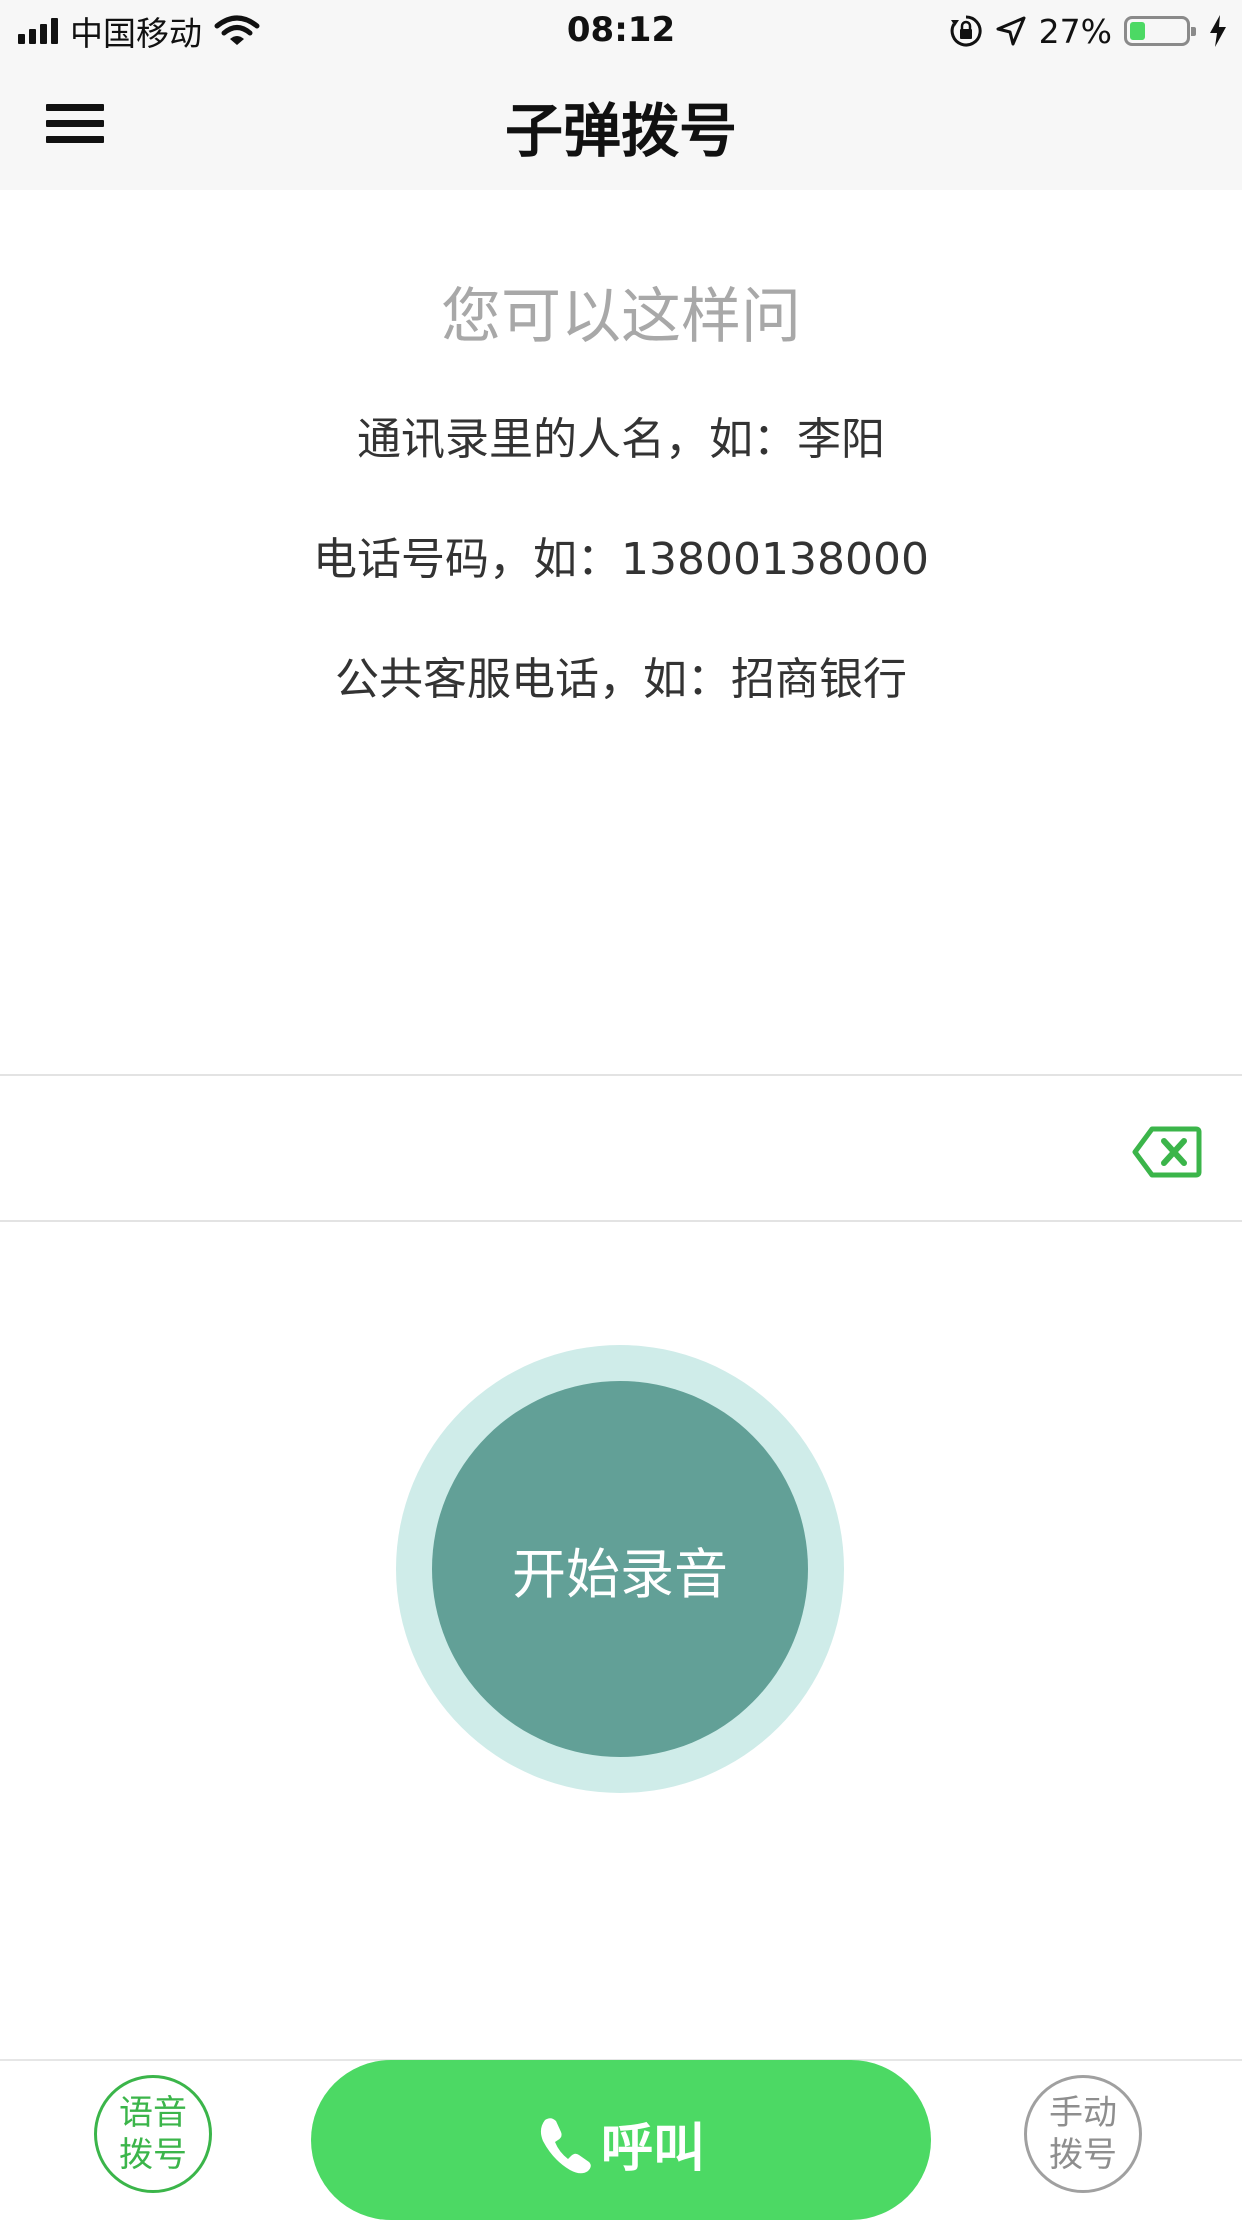 Image resolution: width=1242 pixels, height=2220 pixels. What do you see at coordinates (621, 317) in the screenshot?
I see `hint-title: 您可以这样问` at bounding box center [621, 317].